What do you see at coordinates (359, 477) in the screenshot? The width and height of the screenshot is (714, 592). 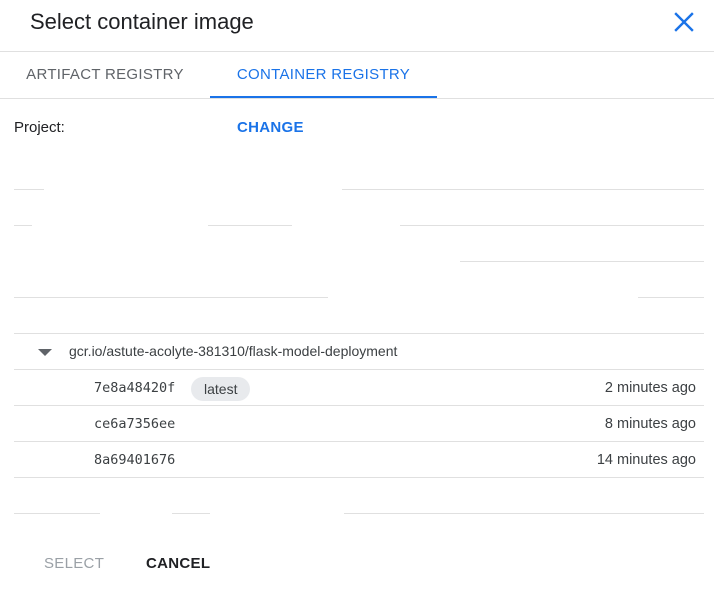 I see `list-divider` at bounding box center [359, 477].